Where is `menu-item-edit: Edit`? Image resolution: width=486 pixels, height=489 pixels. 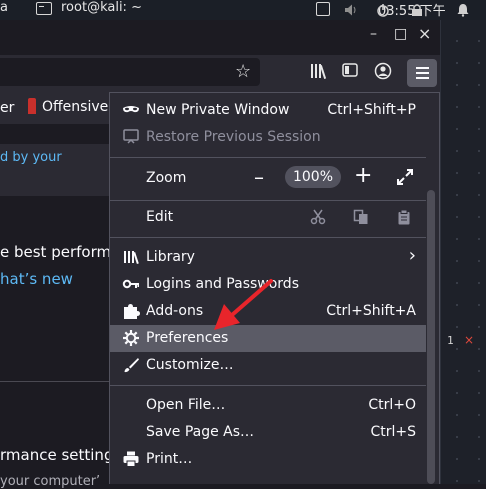
menu-item-edit: Edit is located at coordinates (268, 217).